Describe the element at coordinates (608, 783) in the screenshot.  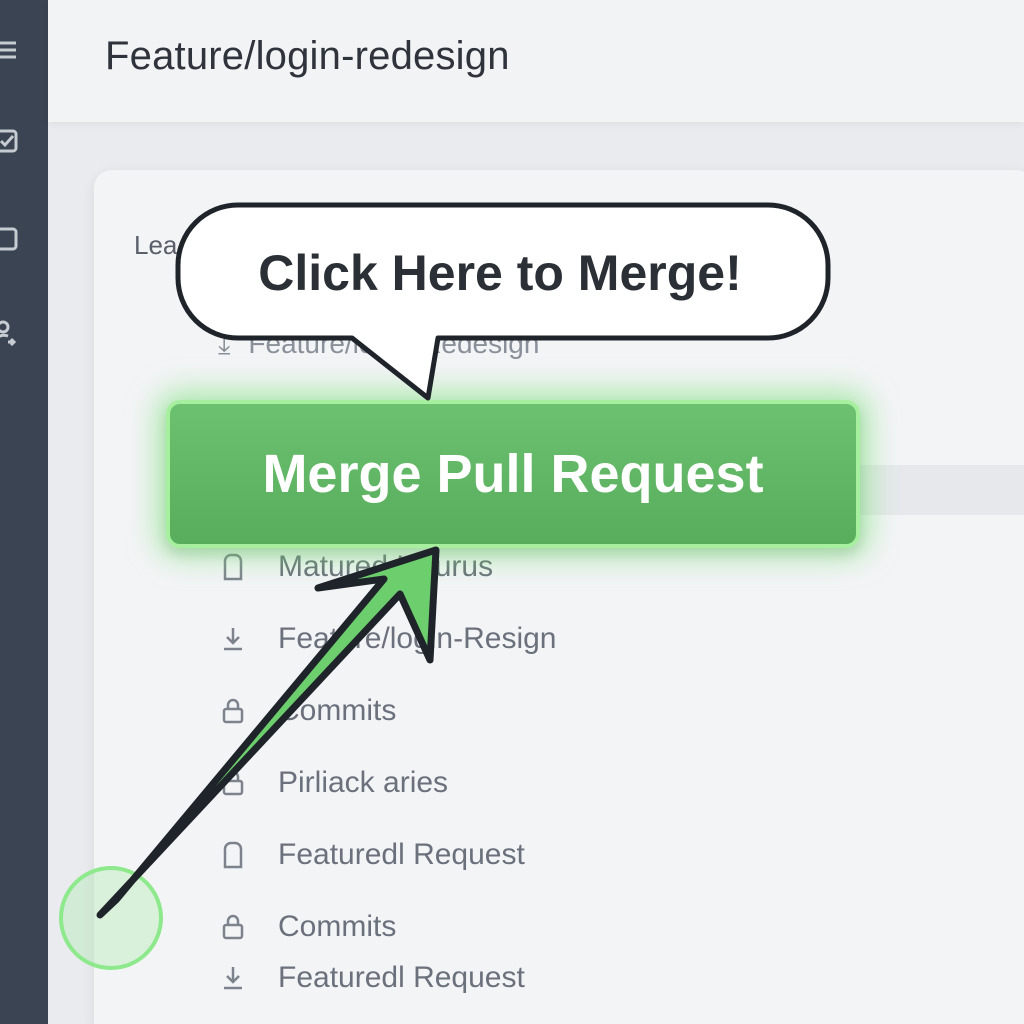
I see `list-item: Pirliack aries` at that location.